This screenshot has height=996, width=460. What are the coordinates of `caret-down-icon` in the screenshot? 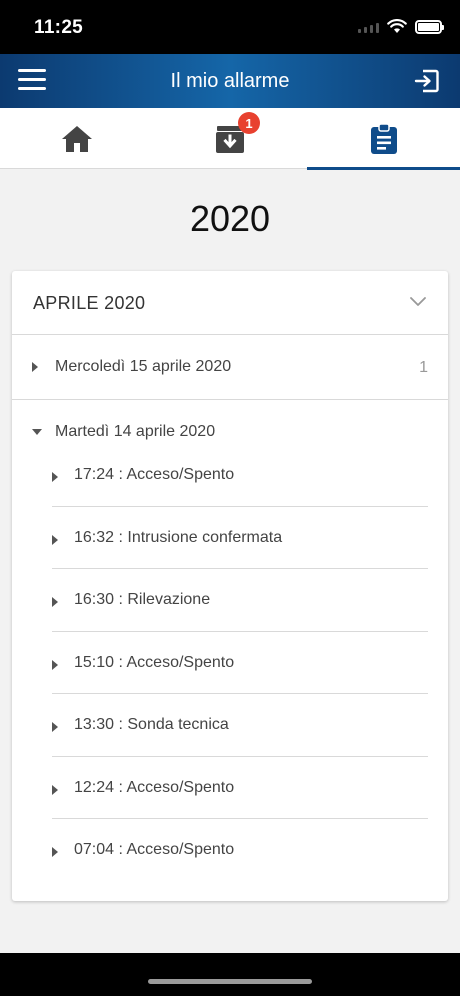 It's located at (37, 432).